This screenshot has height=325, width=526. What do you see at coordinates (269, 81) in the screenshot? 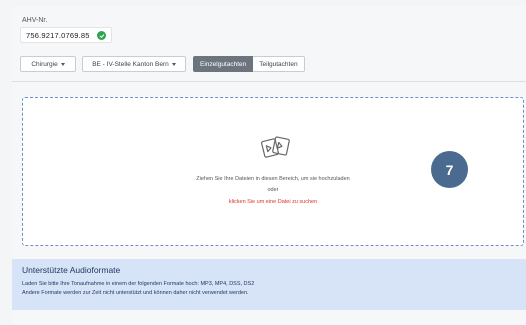
I see `divider` at bounding box center [269, 81].